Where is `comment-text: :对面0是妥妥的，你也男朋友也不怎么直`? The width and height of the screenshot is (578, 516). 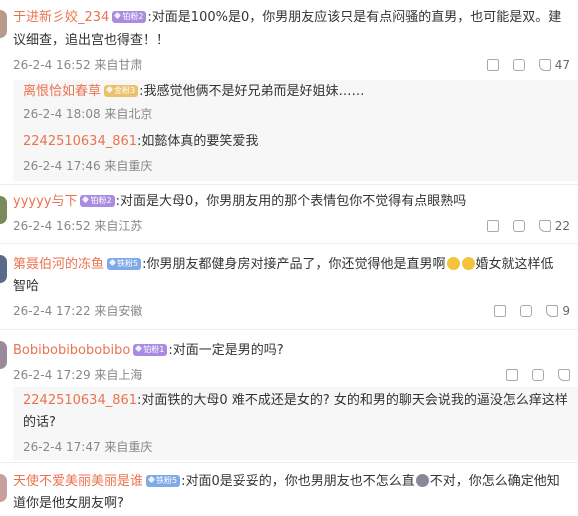 comment-text: :对面0是妥妥的，你也男朋友也不怎么直 is located at coordinates (298, 481).